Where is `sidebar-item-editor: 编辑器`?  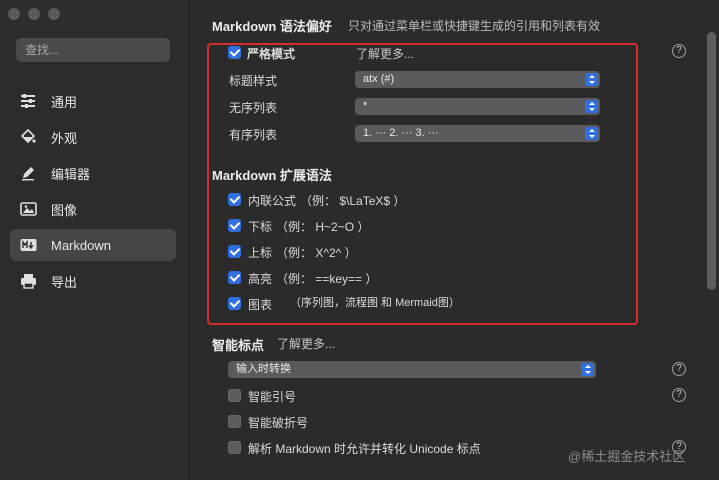
sidebar-item-editor: 编辑器 is located at coordinates (93, 173).